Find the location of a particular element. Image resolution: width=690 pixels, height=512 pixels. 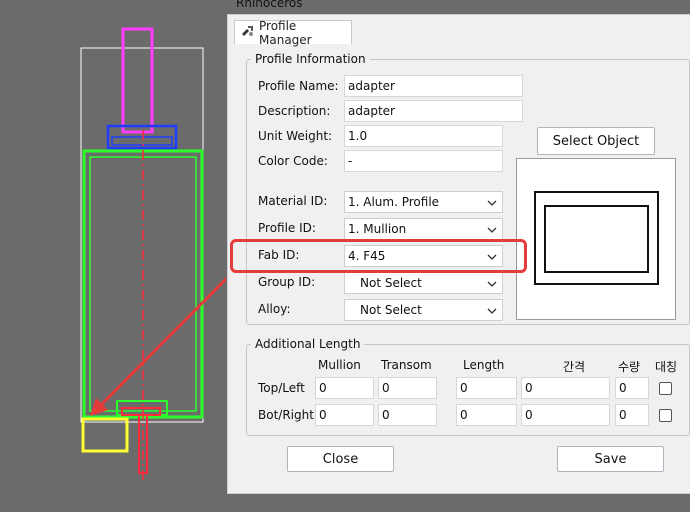

top-left-length-input is located at coordinates (486, 388).